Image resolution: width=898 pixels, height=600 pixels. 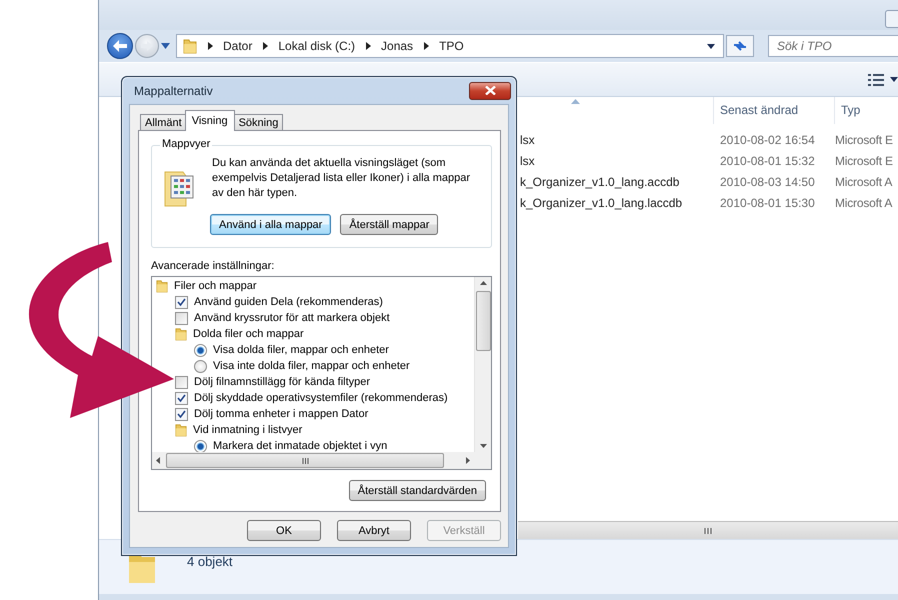 I want to click on breadcrumb-item: TPO, so click(x=451, y=46).